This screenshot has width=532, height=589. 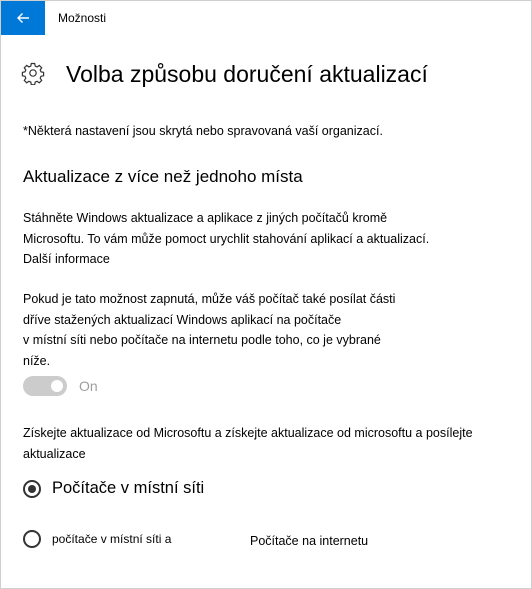 What do you see at coordinates (258, 259) in the screenshot?
I see `more-info-link: Další informace` at bounding box center [258, 259].